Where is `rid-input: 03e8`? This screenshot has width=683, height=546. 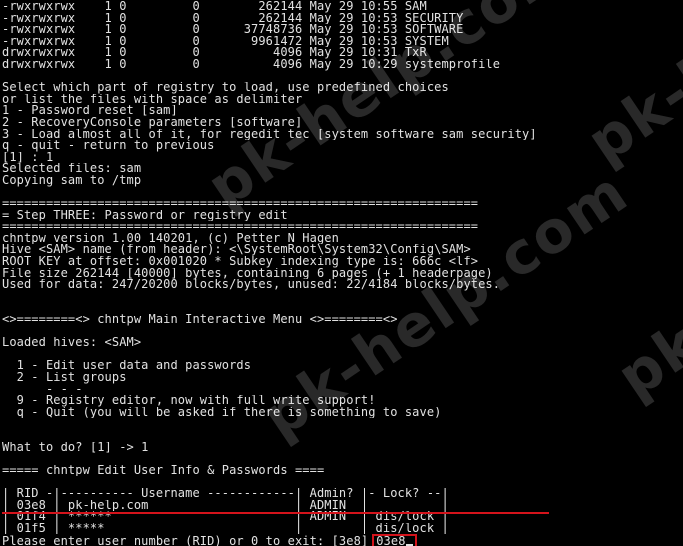
rid-input: 03e8 is located at coordinates (394, 540).